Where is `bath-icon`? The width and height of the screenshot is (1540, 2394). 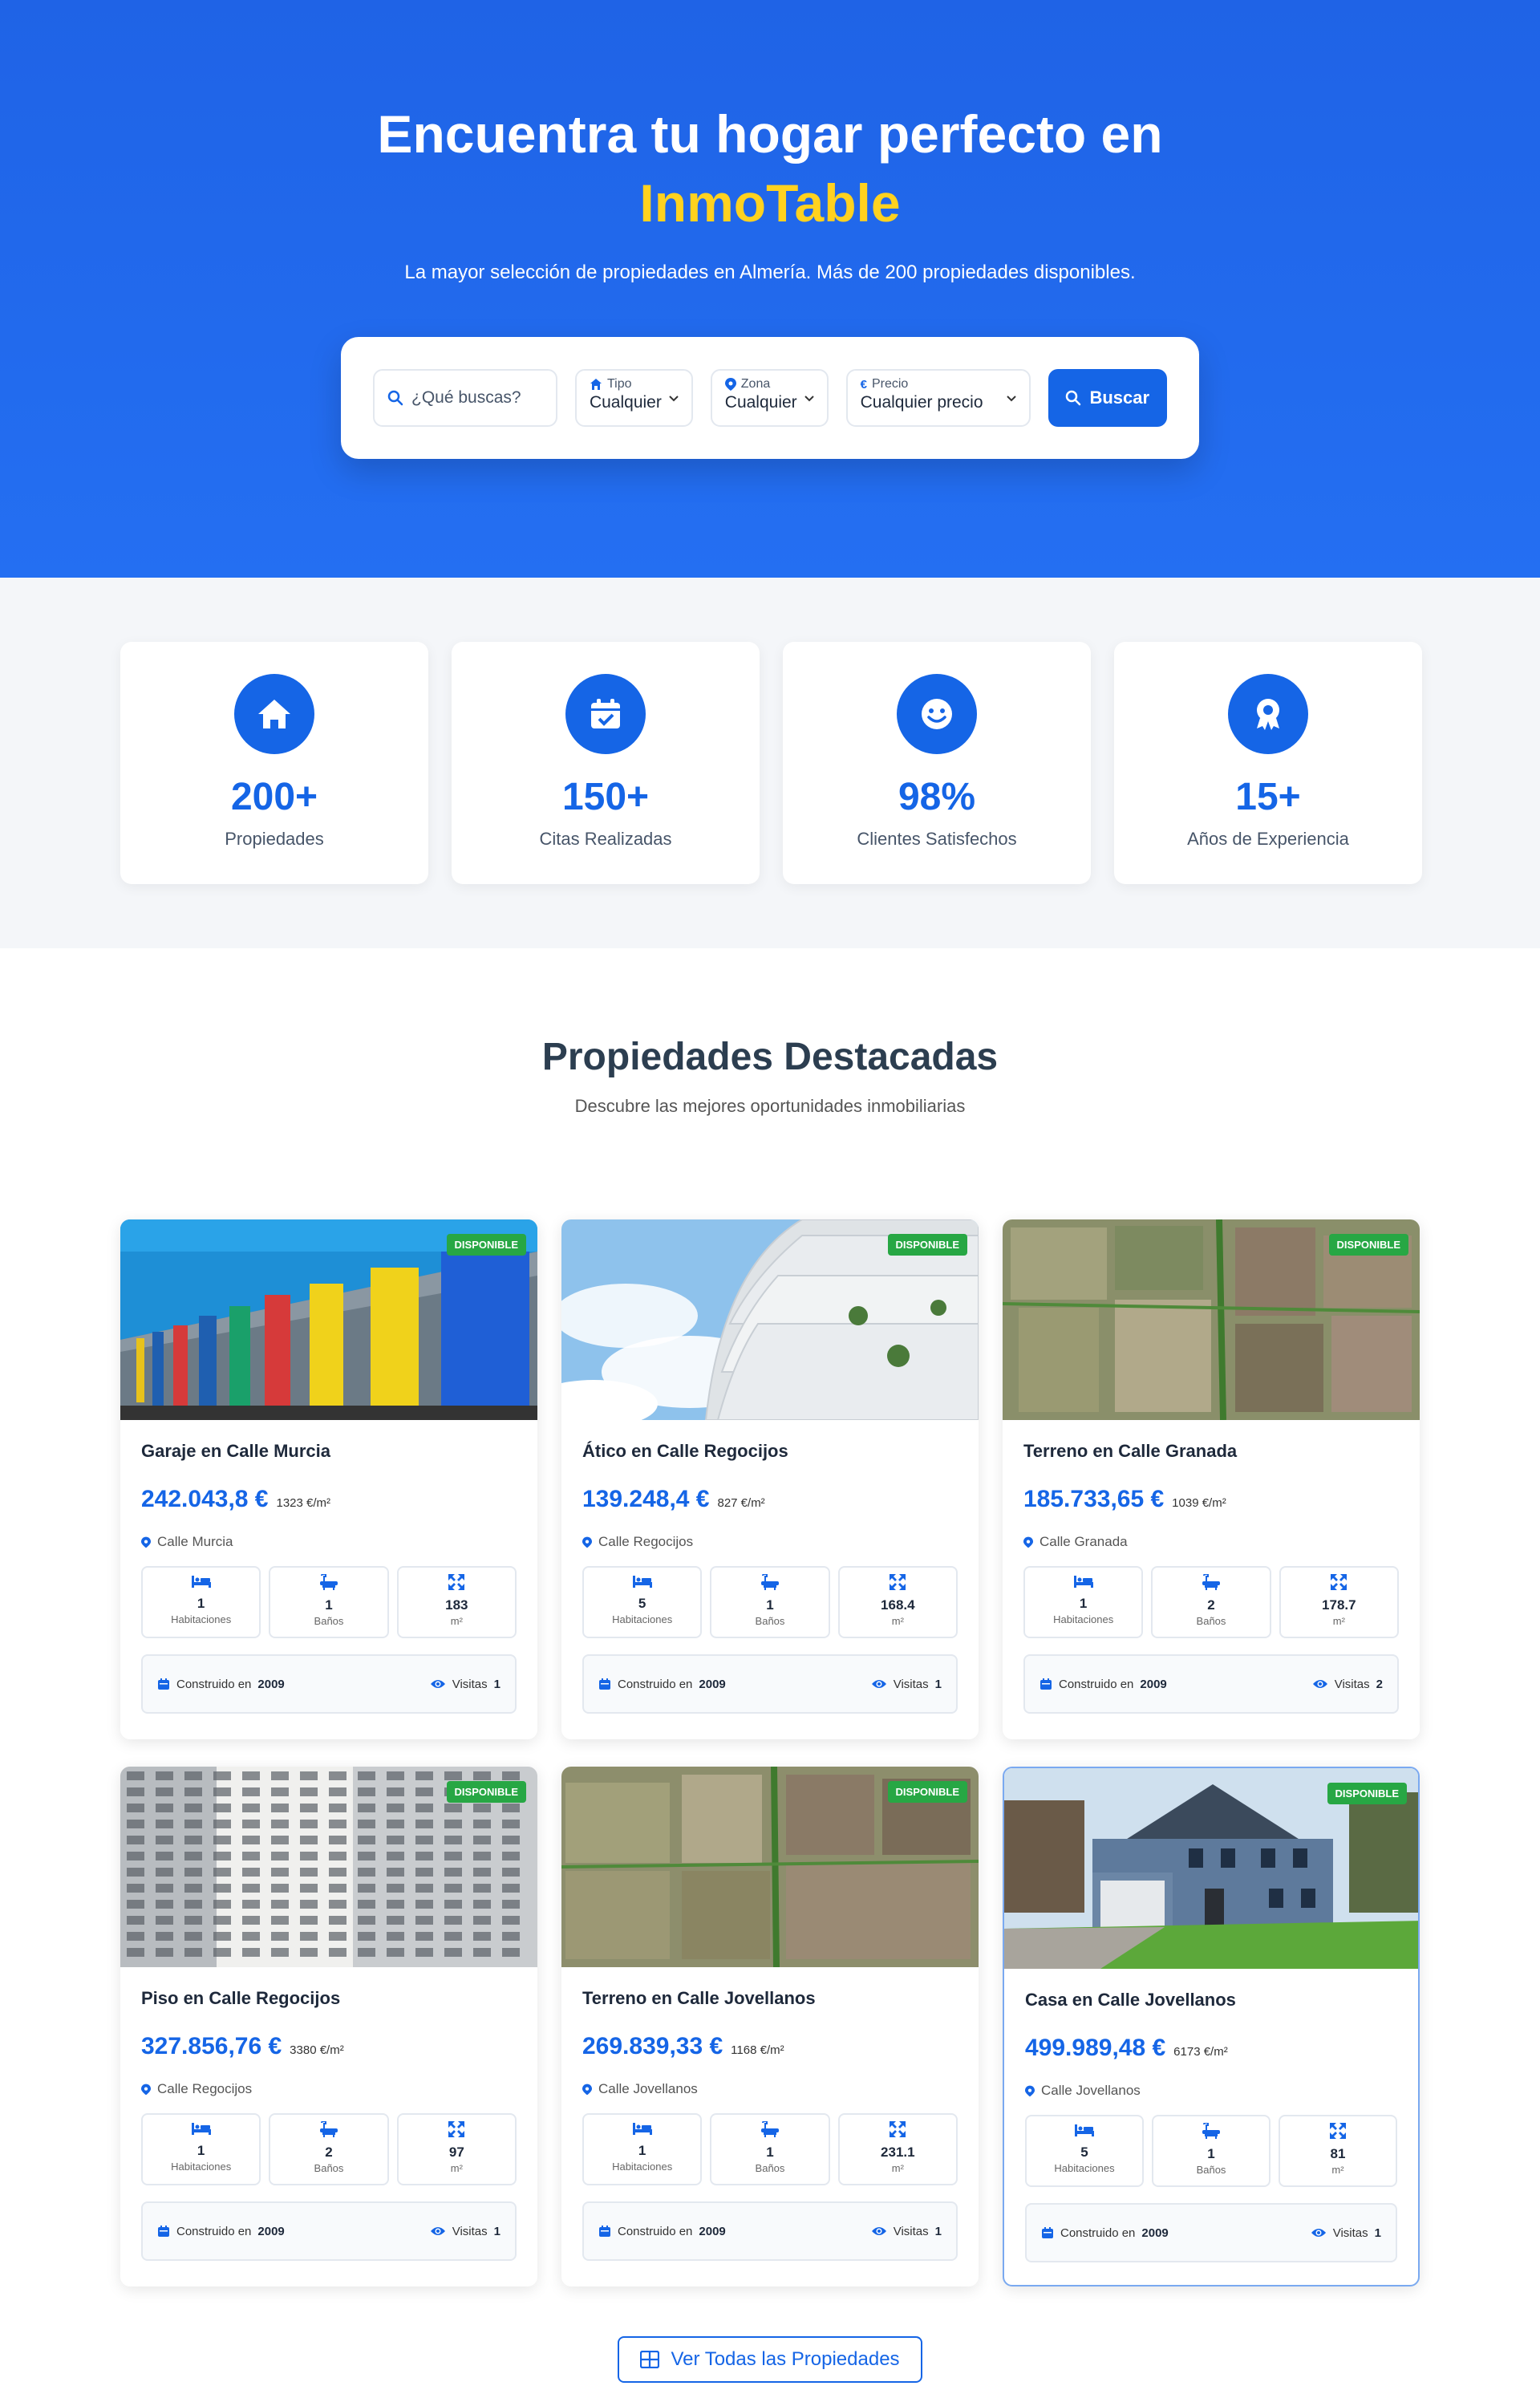
bath-icon is located at coordinates (328, 1581).